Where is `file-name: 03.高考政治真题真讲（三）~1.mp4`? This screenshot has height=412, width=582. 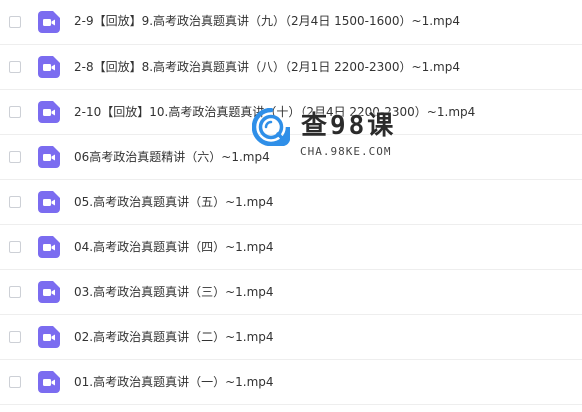 file-name: 03.高考政治真题真讲（三）~1.mp4 is located at coordinates (174, 292).